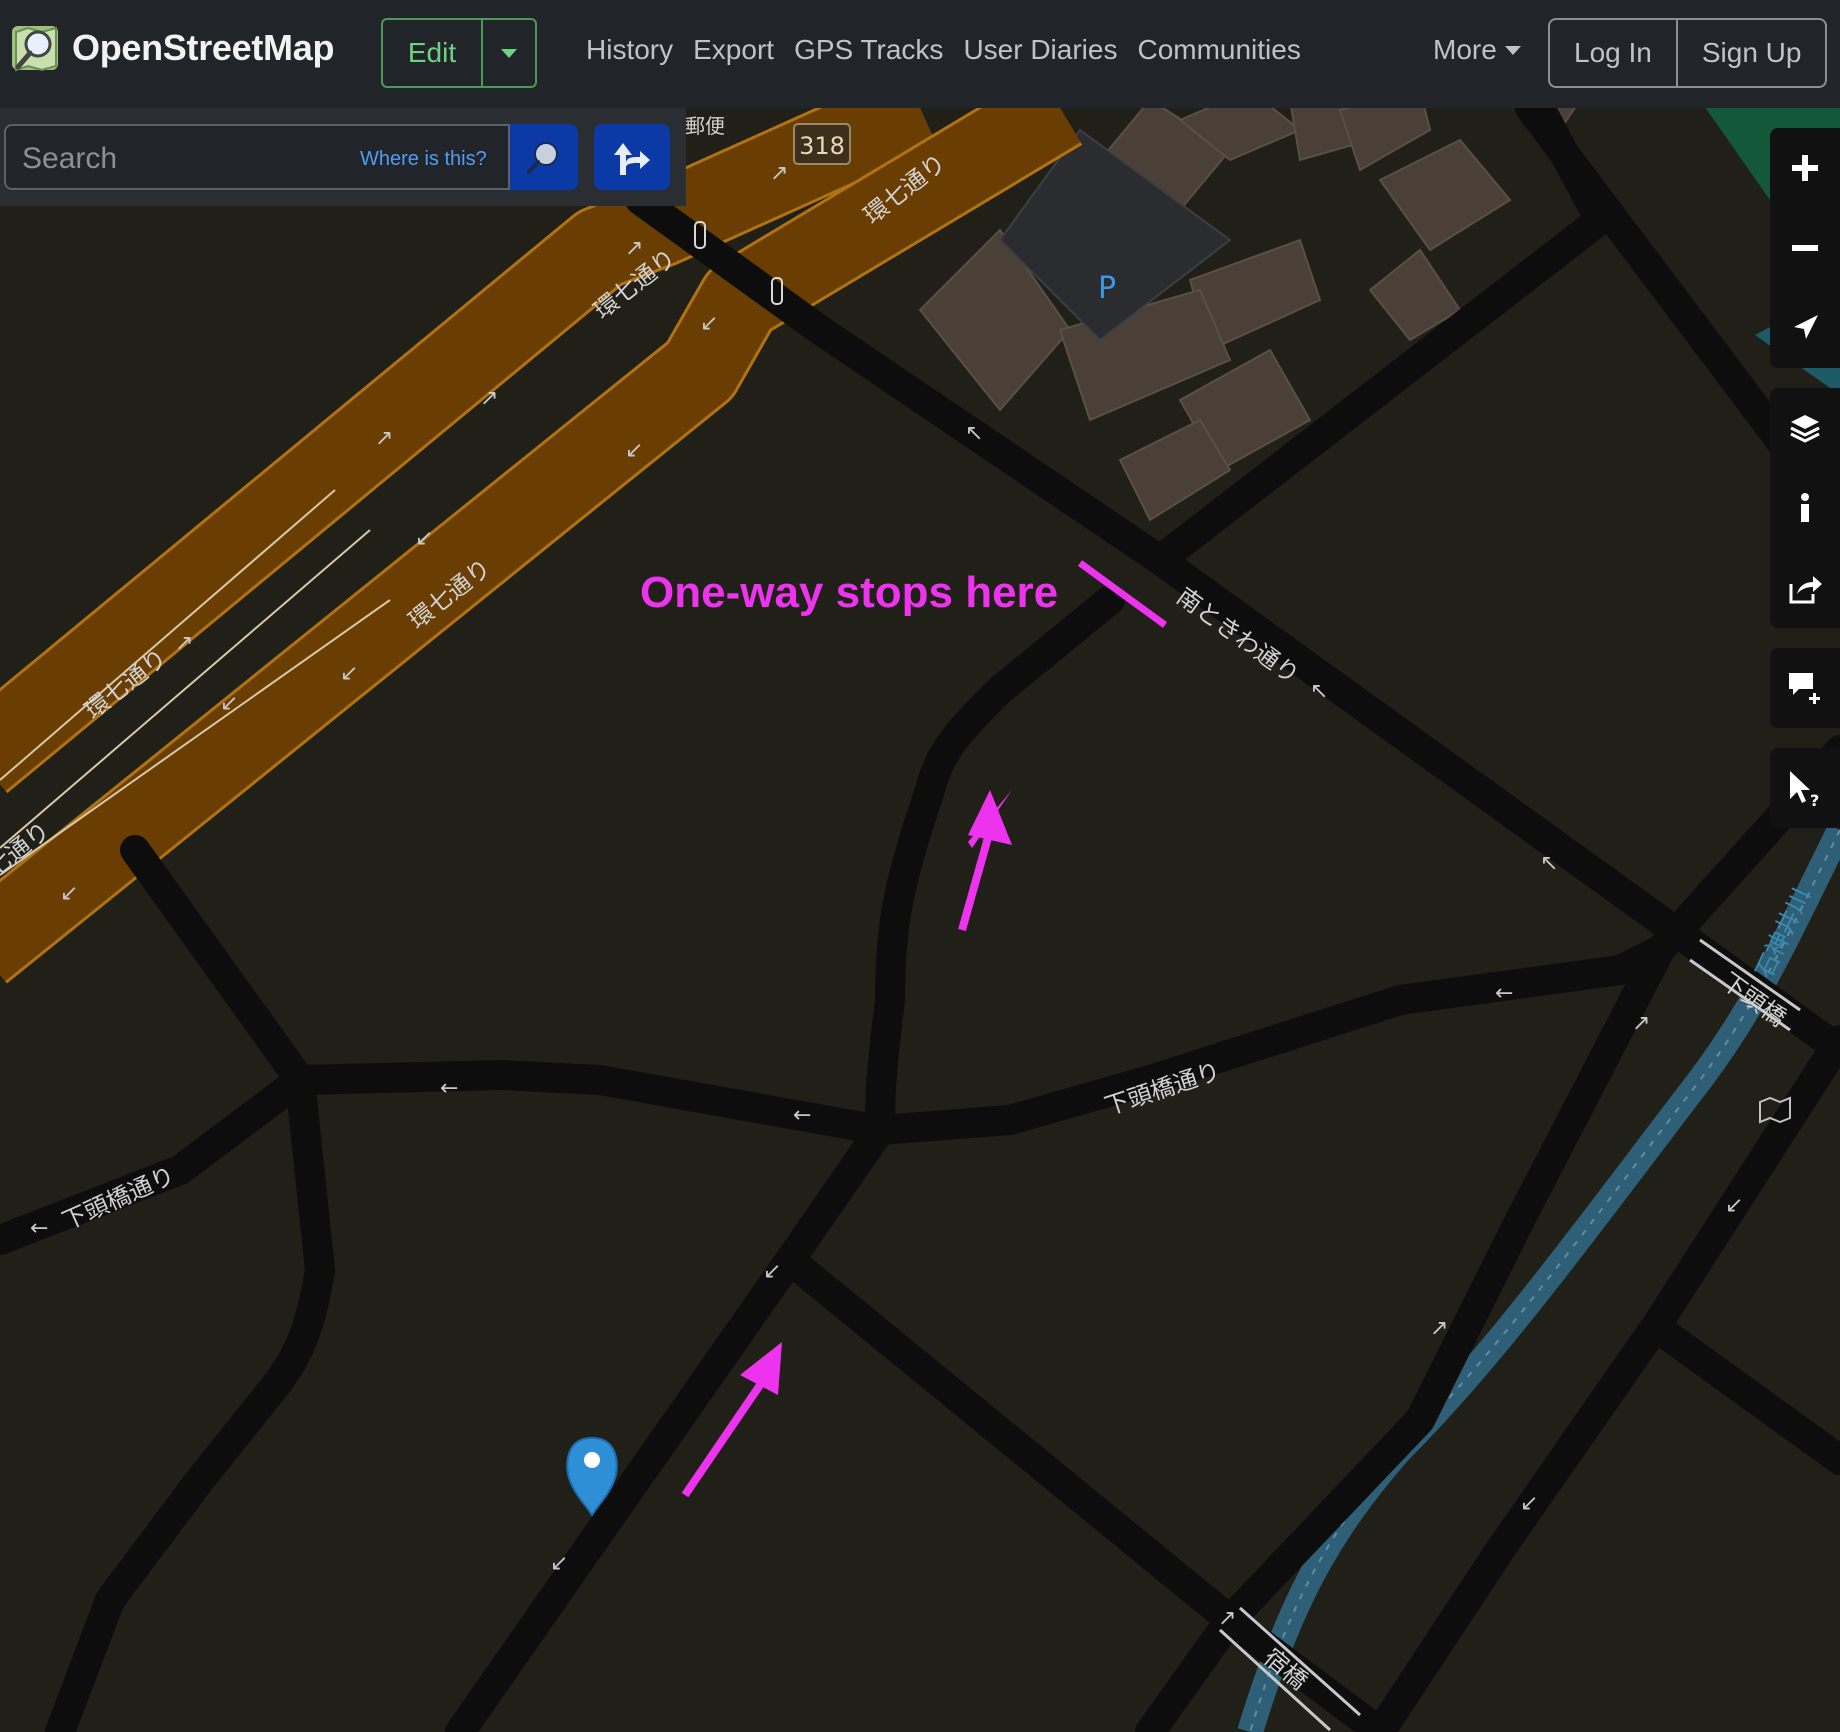  I want to click on login-button: Log In, so click(1614, 53).